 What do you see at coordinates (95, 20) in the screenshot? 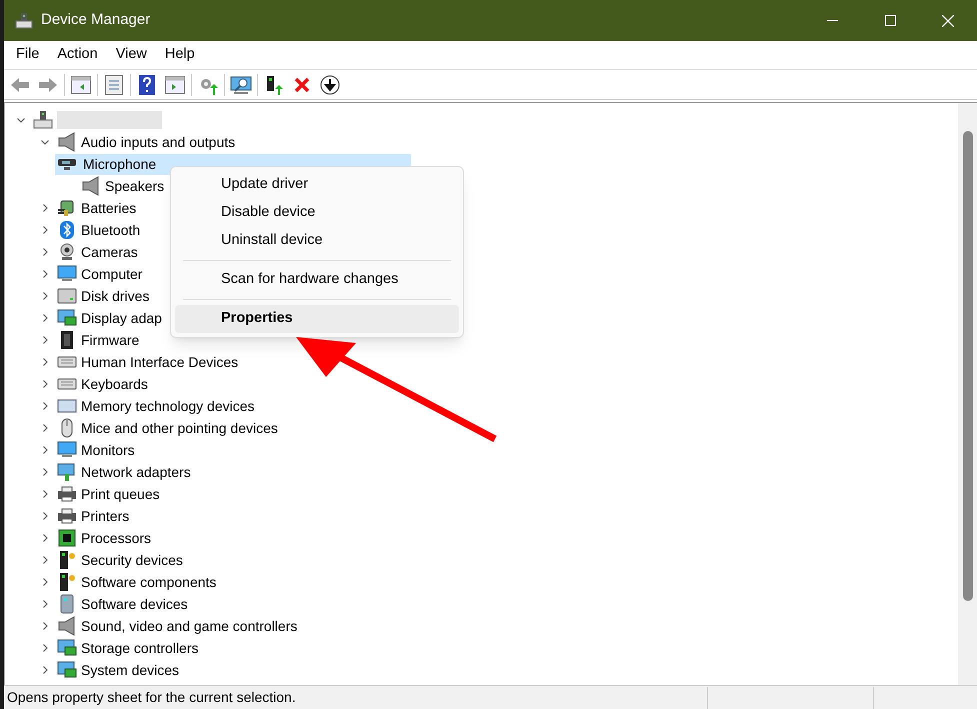
I see `window-title: Device Manager` at bounding box center [95, 20].